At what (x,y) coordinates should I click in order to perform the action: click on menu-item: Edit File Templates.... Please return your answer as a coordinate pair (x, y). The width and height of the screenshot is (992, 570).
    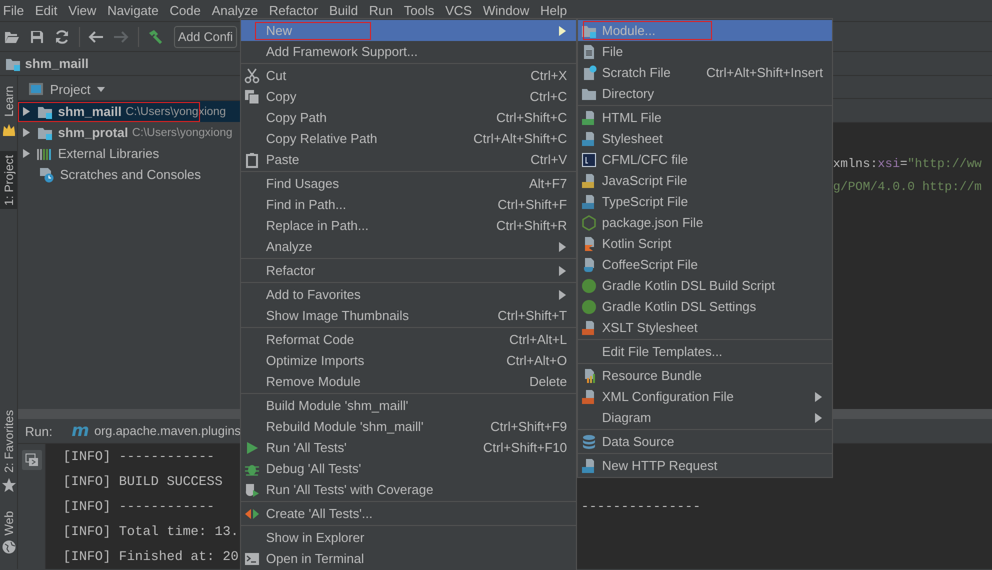
    Looking at the image, I should click on (705, 351).